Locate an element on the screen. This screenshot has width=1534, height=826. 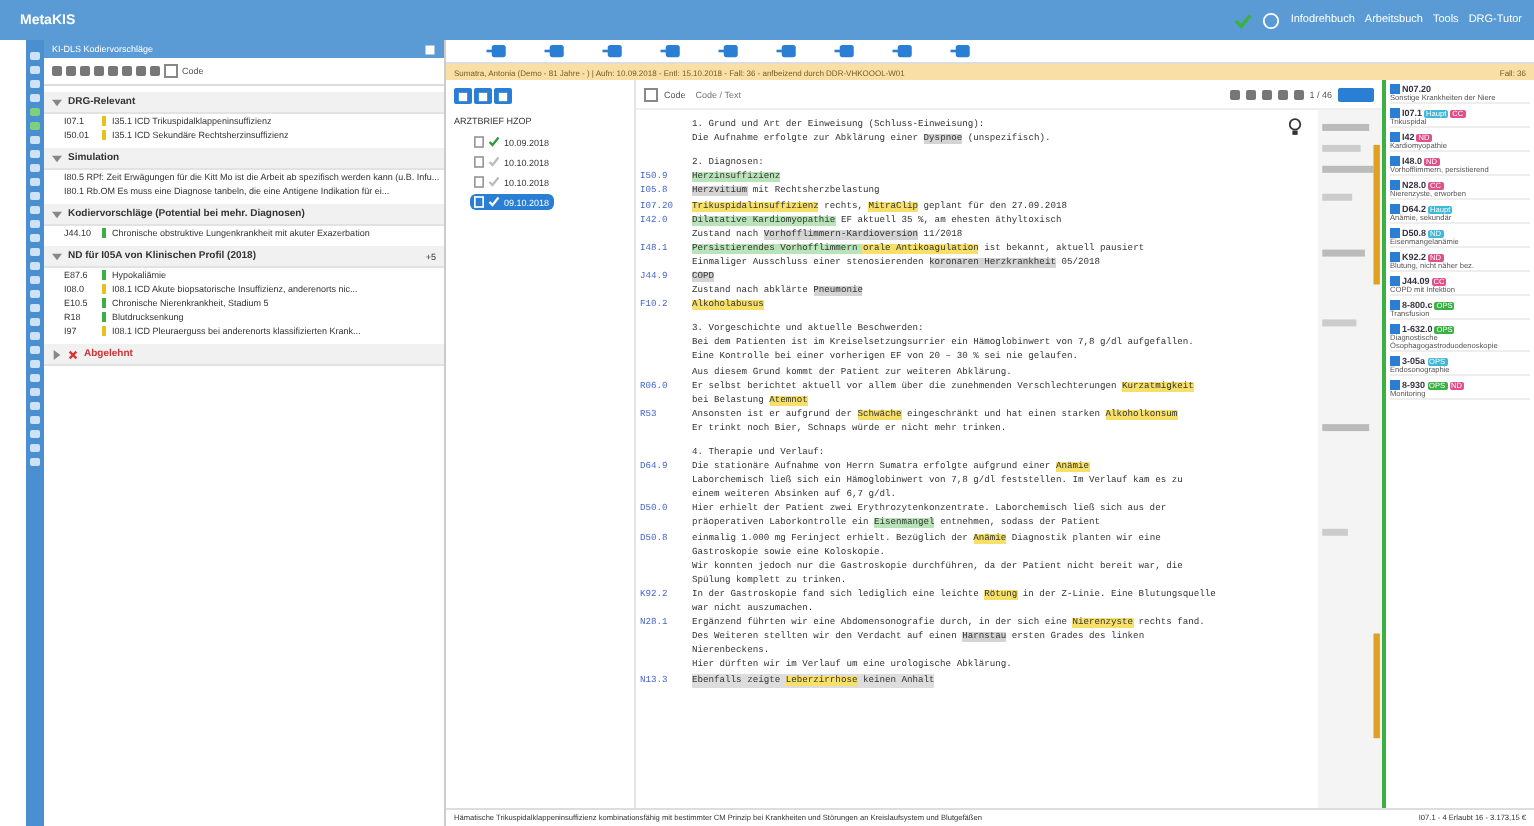
lightbulb-icon is located at coordinates (1295, 127).